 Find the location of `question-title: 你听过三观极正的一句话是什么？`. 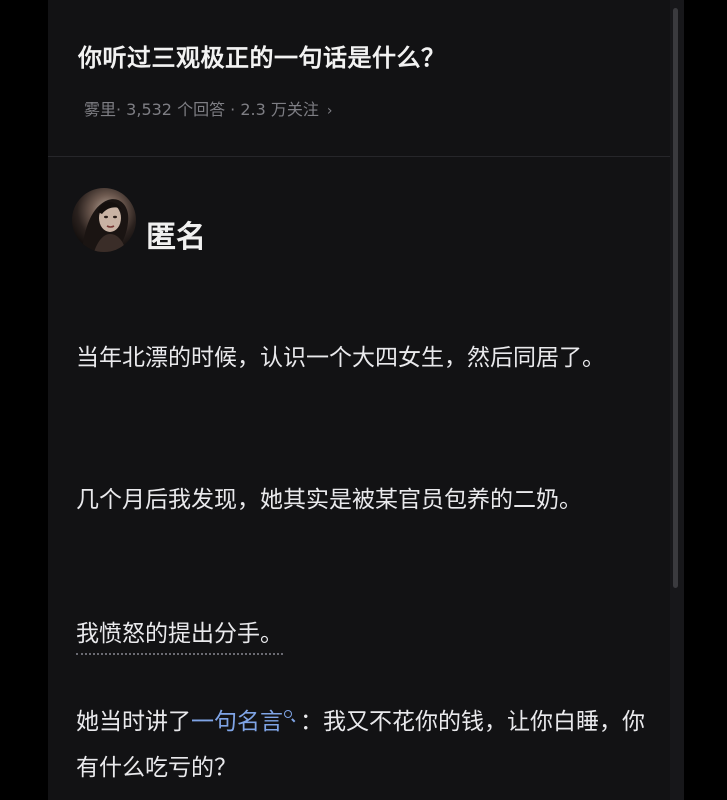

question-title: 你听过三观极正的一句话是什么？ is located at coordinates (262, 55).